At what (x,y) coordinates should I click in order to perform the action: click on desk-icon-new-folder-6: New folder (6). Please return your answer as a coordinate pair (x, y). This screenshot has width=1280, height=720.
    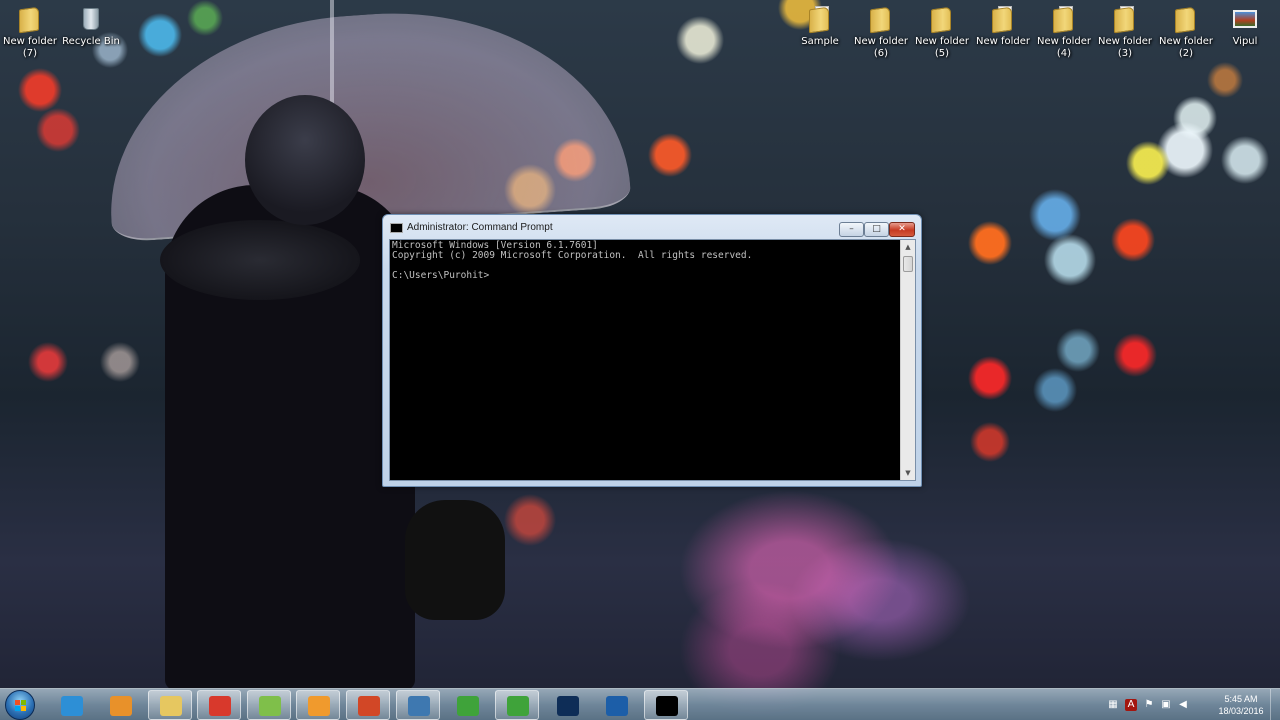
    Looking at the image, I should click on (881, 32).